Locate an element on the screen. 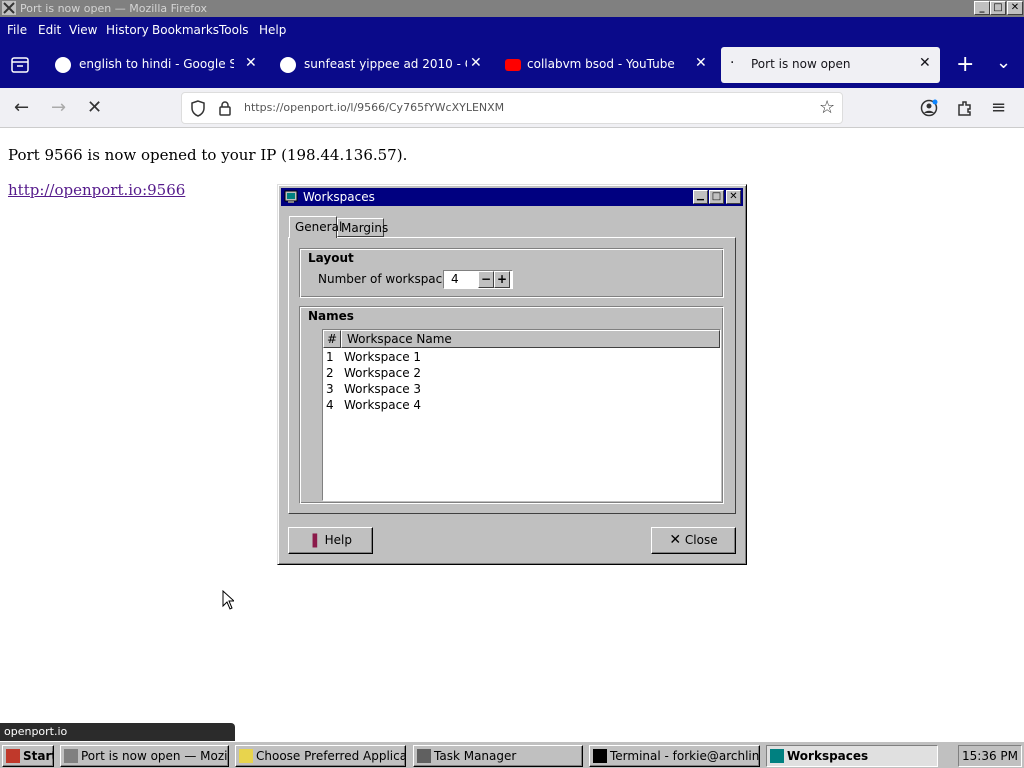 The width and height of the screenshot is (1024, 768). stop-loading-icon: ✕ is located at coordinates (94, 107).